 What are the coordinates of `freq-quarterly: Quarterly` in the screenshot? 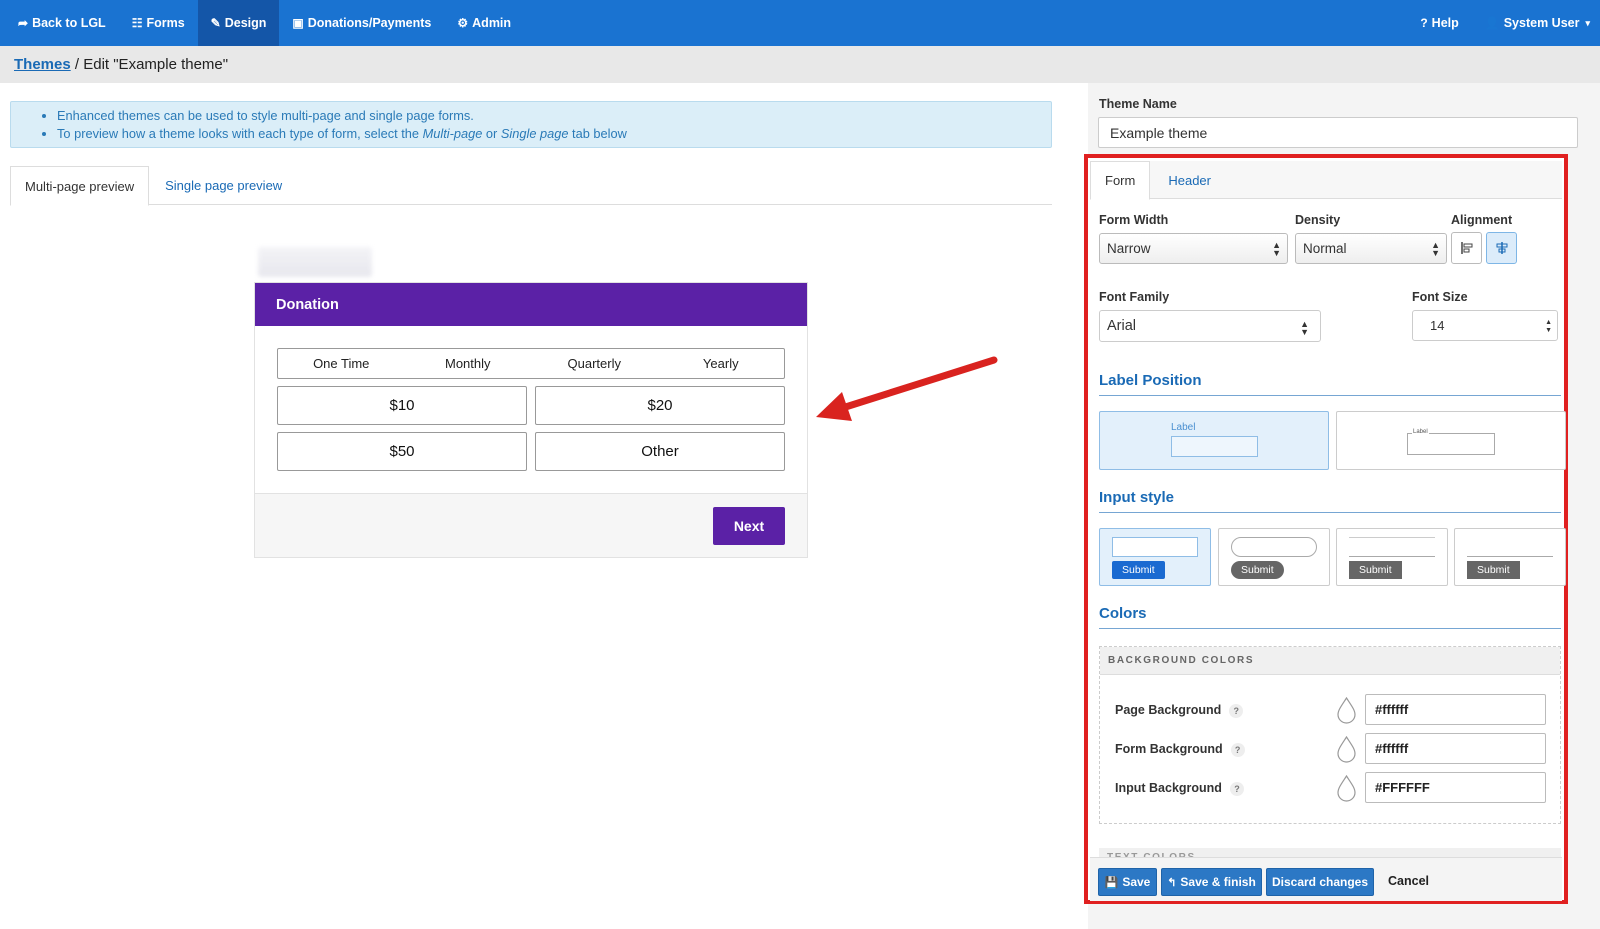 It's located at (594, 363).